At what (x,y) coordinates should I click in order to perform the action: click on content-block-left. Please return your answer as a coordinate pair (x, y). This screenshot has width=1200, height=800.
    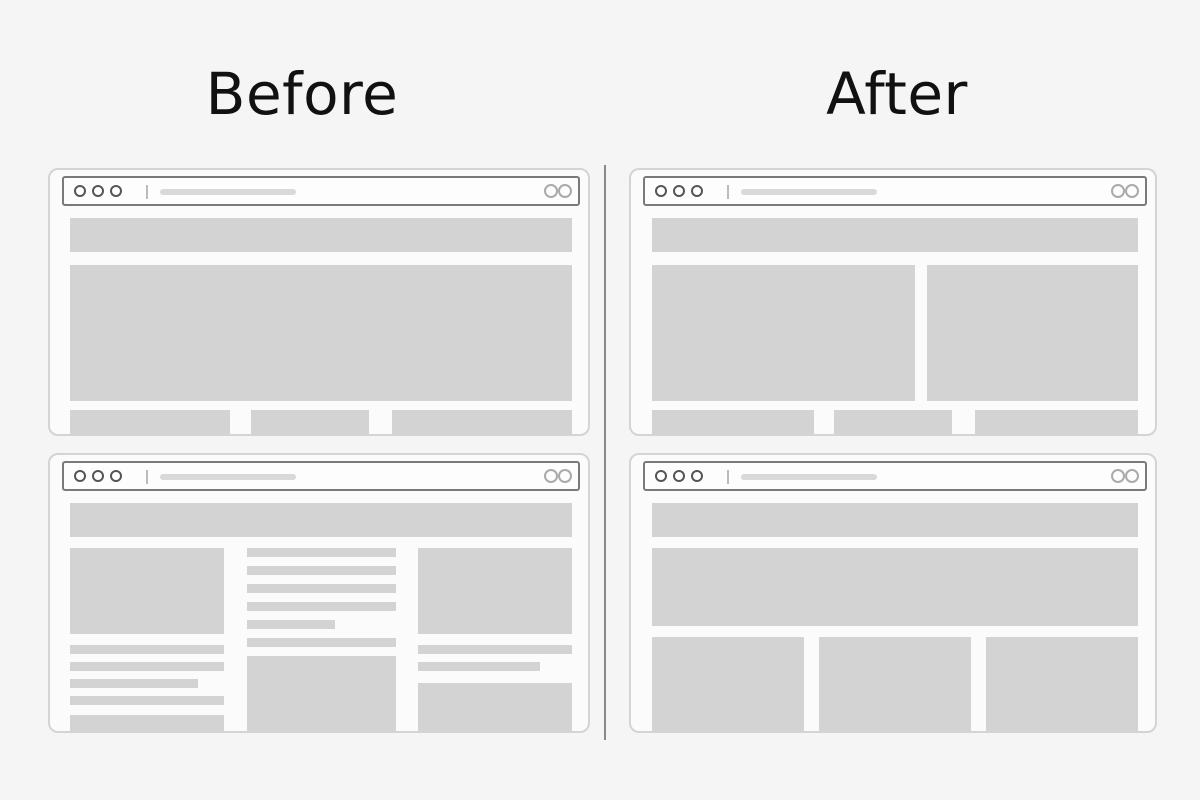
    Looking at the image, I should click on (783, 333).